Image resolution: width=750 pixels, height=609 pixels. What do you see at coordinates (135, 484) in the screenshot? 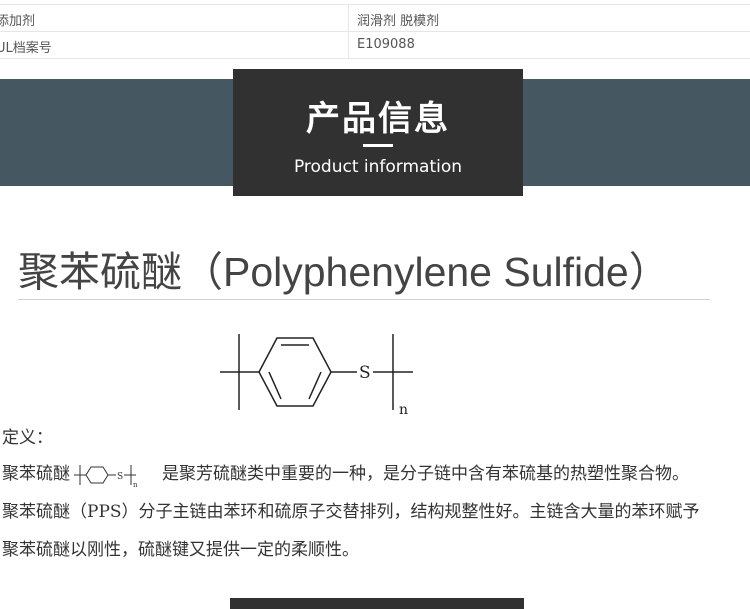
I see `mini-repeat-subscript: n` at bounding box center [135, 484].